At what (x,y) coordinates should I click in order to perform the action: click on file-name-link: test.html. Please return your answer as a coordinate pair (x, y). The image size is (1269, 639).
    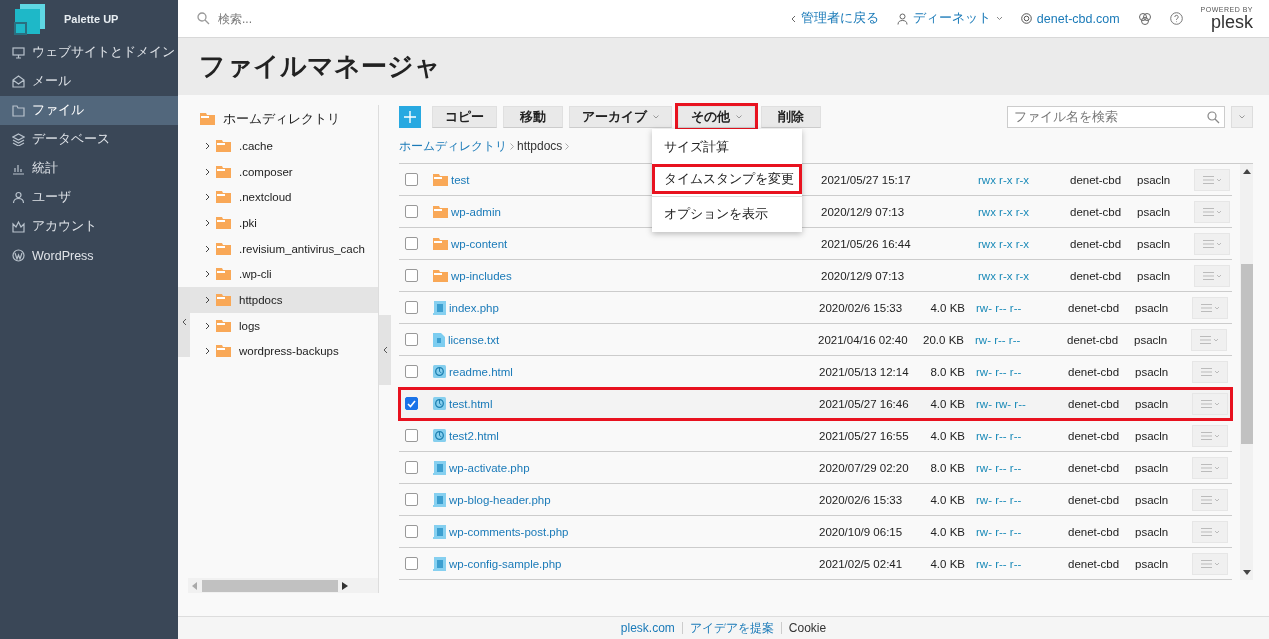
    Looking at the image, I should click on (471, 403).